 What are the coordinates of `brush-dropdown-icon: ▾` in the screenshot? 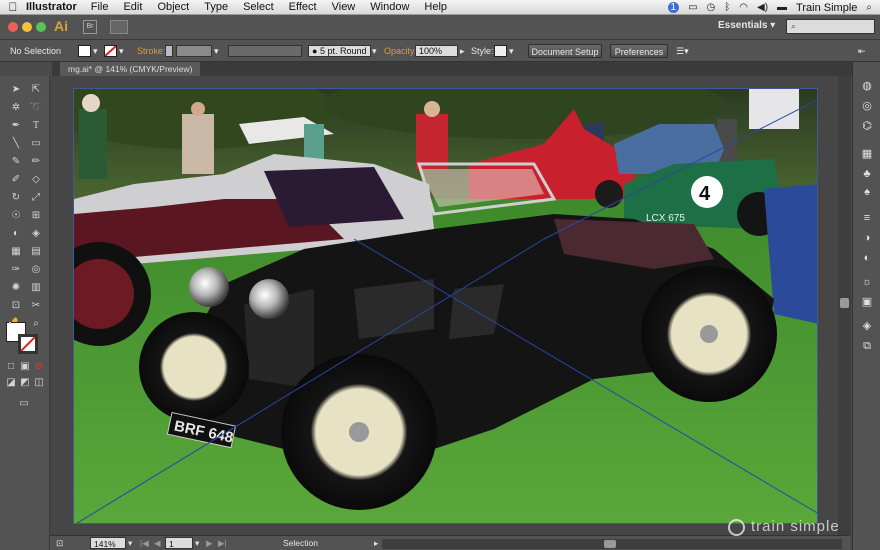 It's located at (374, 51).